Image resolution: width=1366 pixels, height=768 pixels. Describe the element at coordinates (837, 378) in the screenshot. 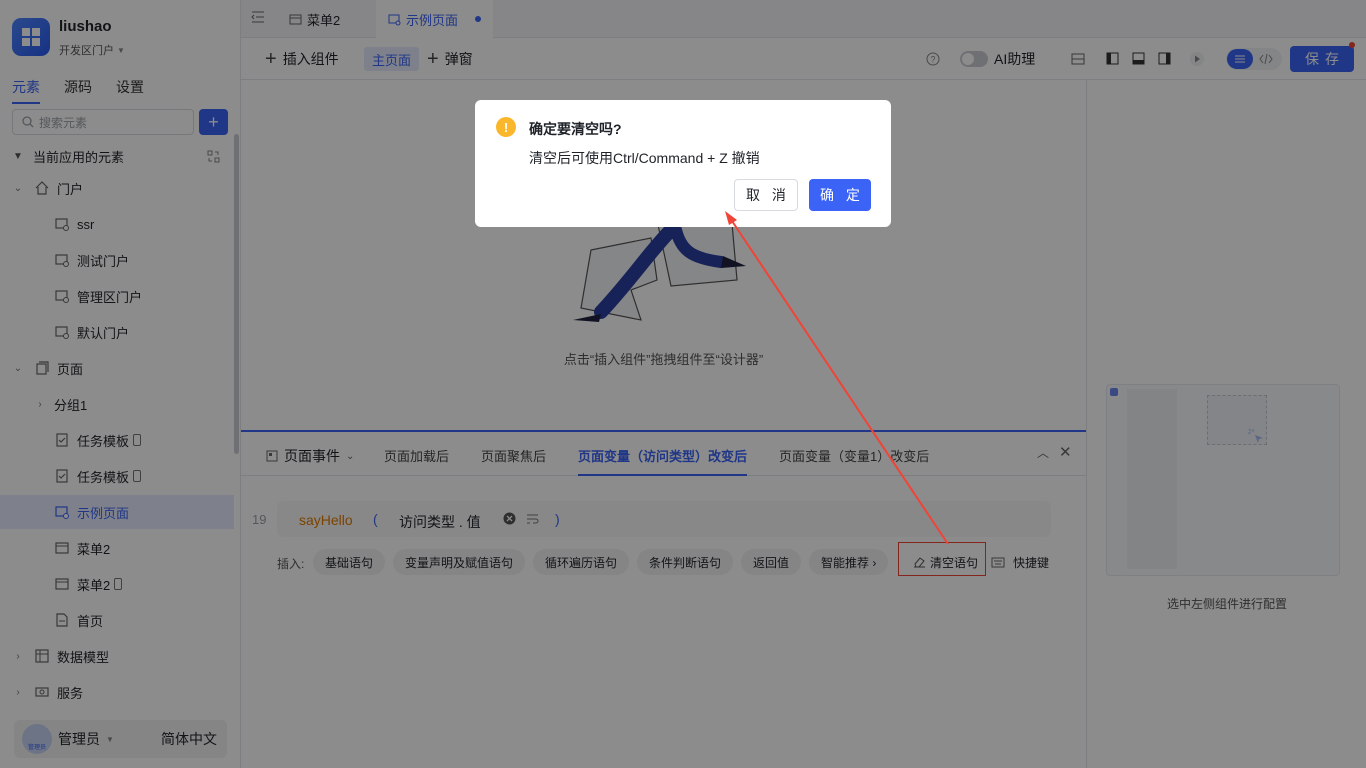

I see `annotation-arrow` at that location.